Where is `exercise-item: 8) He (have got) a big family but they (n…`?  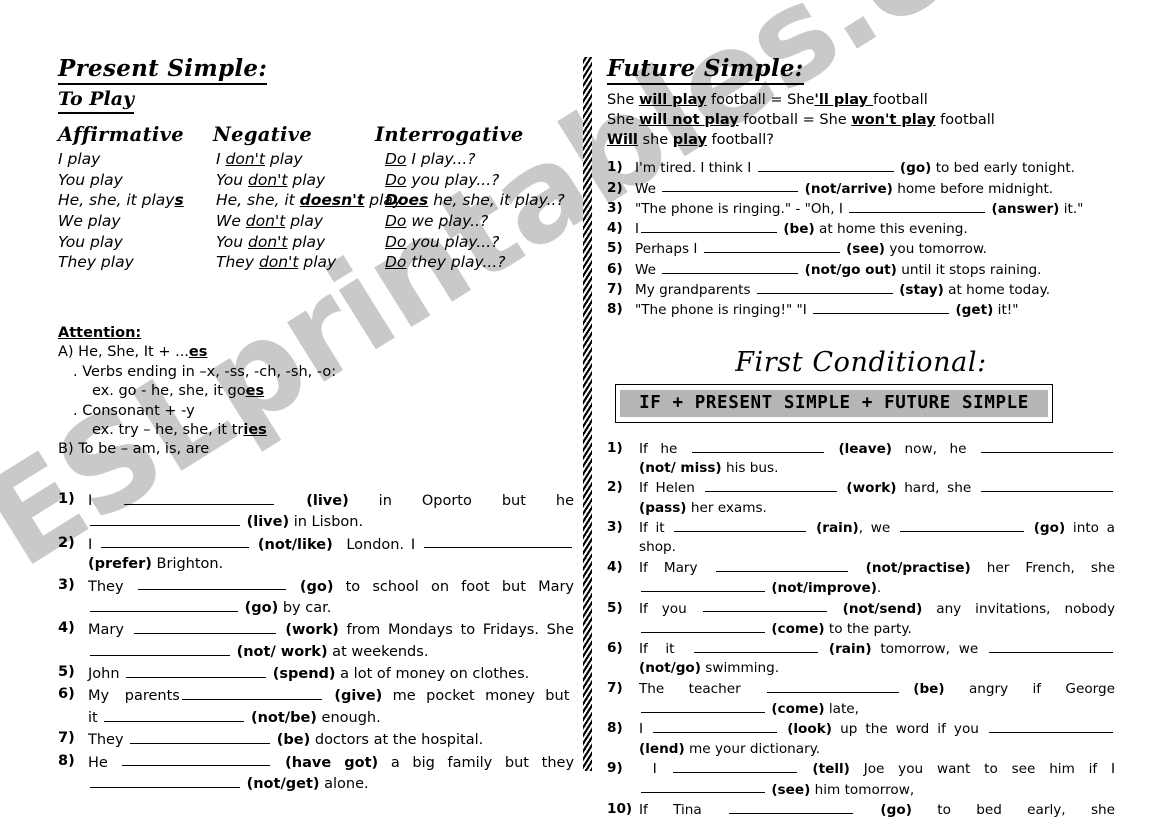
exercise-item: 8) He (have got) a big family but they (n… is located at coordinates (316, 773).